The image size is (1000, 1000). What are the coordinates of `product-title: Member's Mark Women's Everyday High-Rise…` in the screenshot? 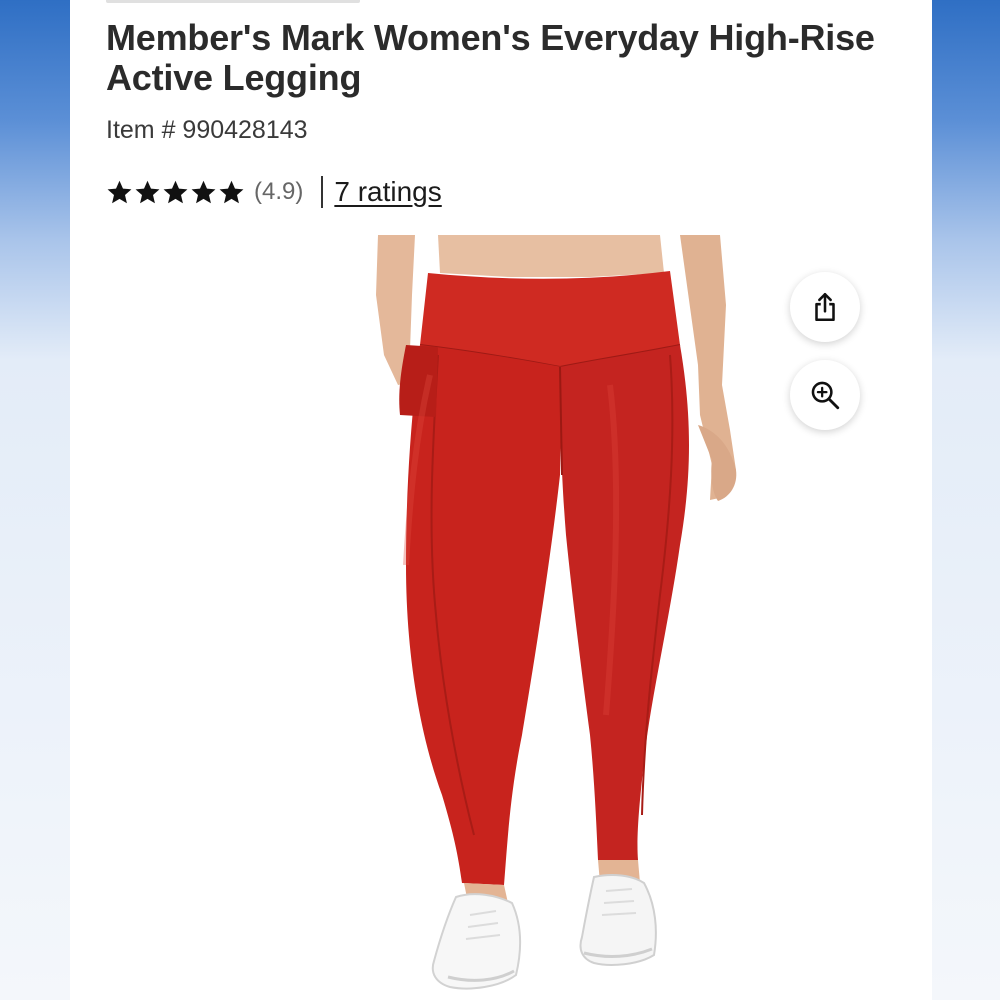 It's located at (490, 57).